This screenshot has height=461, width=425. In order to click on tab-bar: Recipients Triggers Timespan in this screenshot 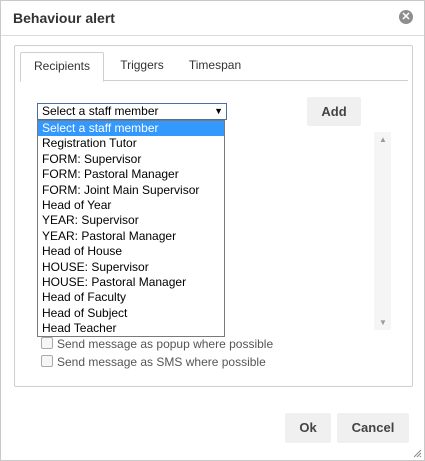, I will do `click(214, 67)`.